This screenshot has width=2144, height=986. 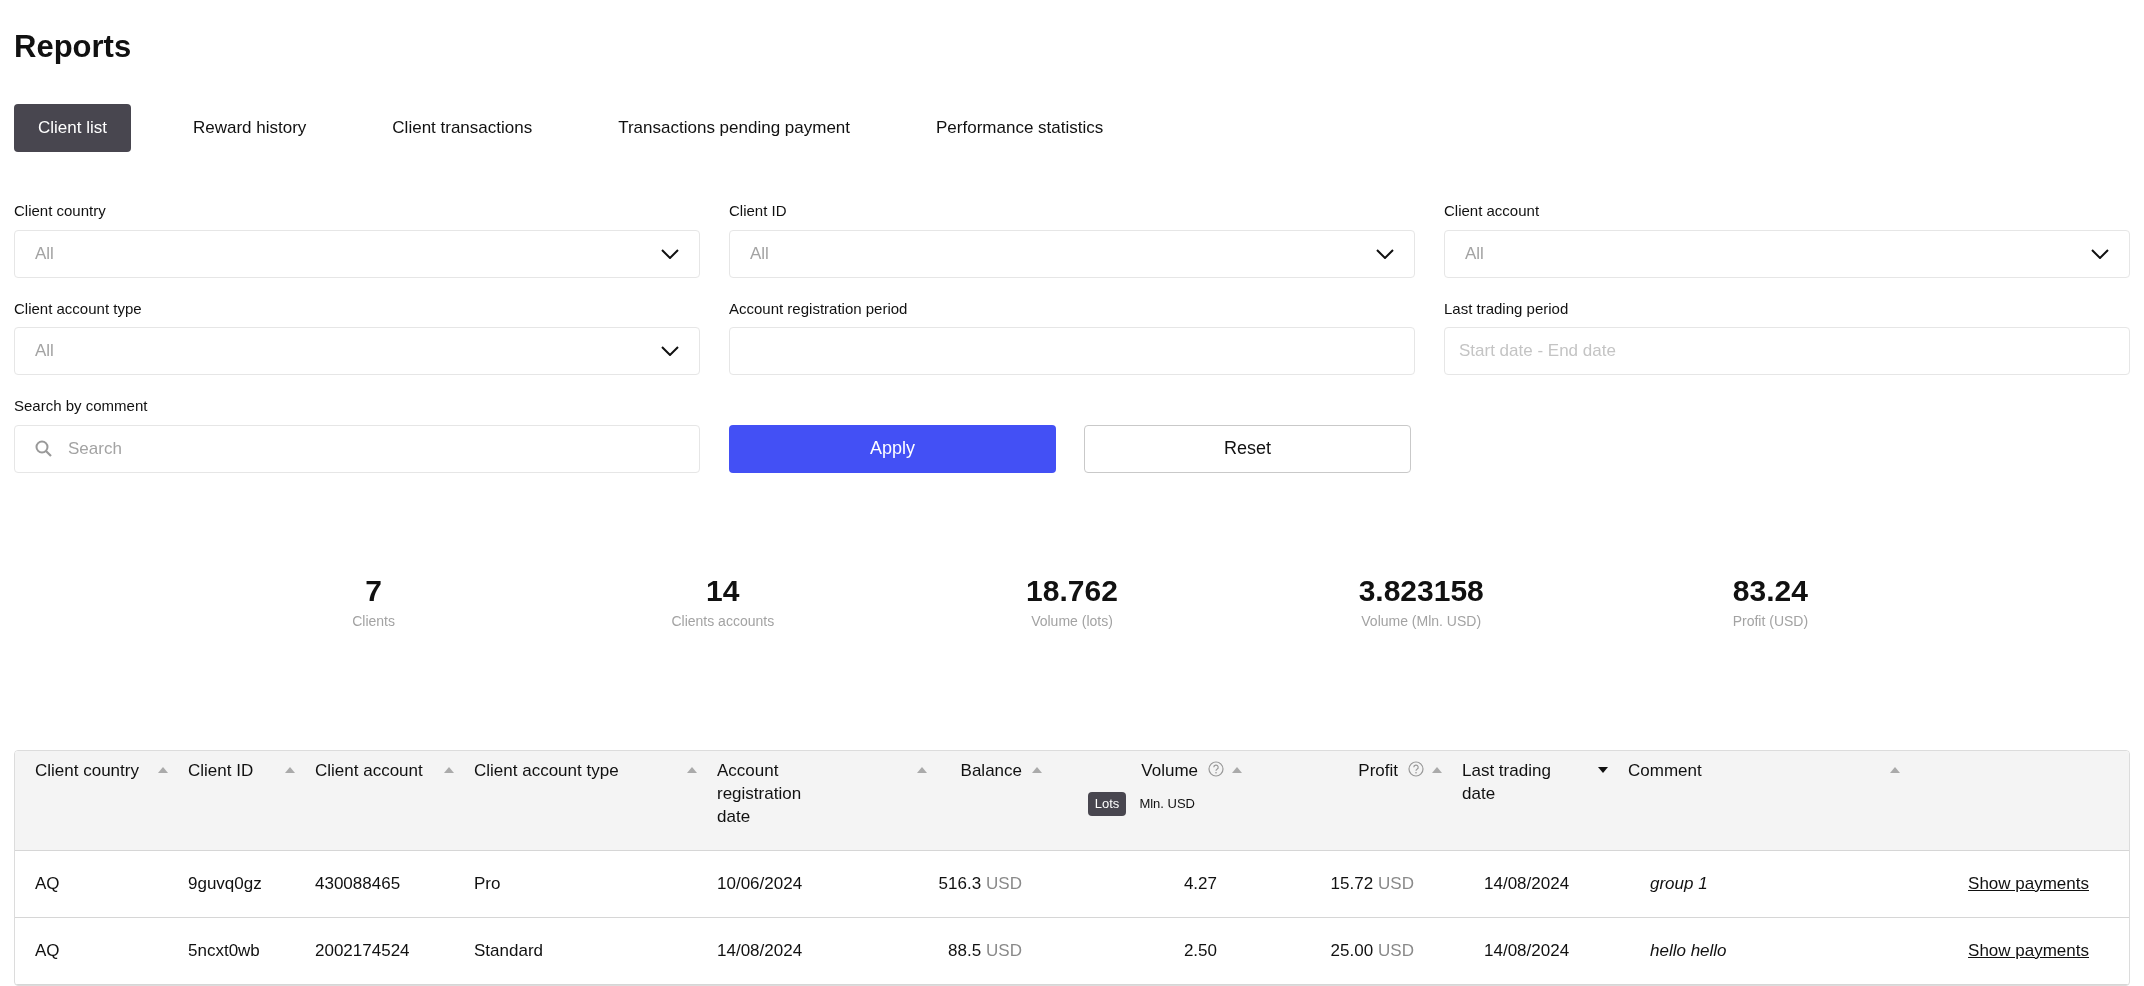 I want to click on reset-button: Reset, so click(x=1247, y=448).